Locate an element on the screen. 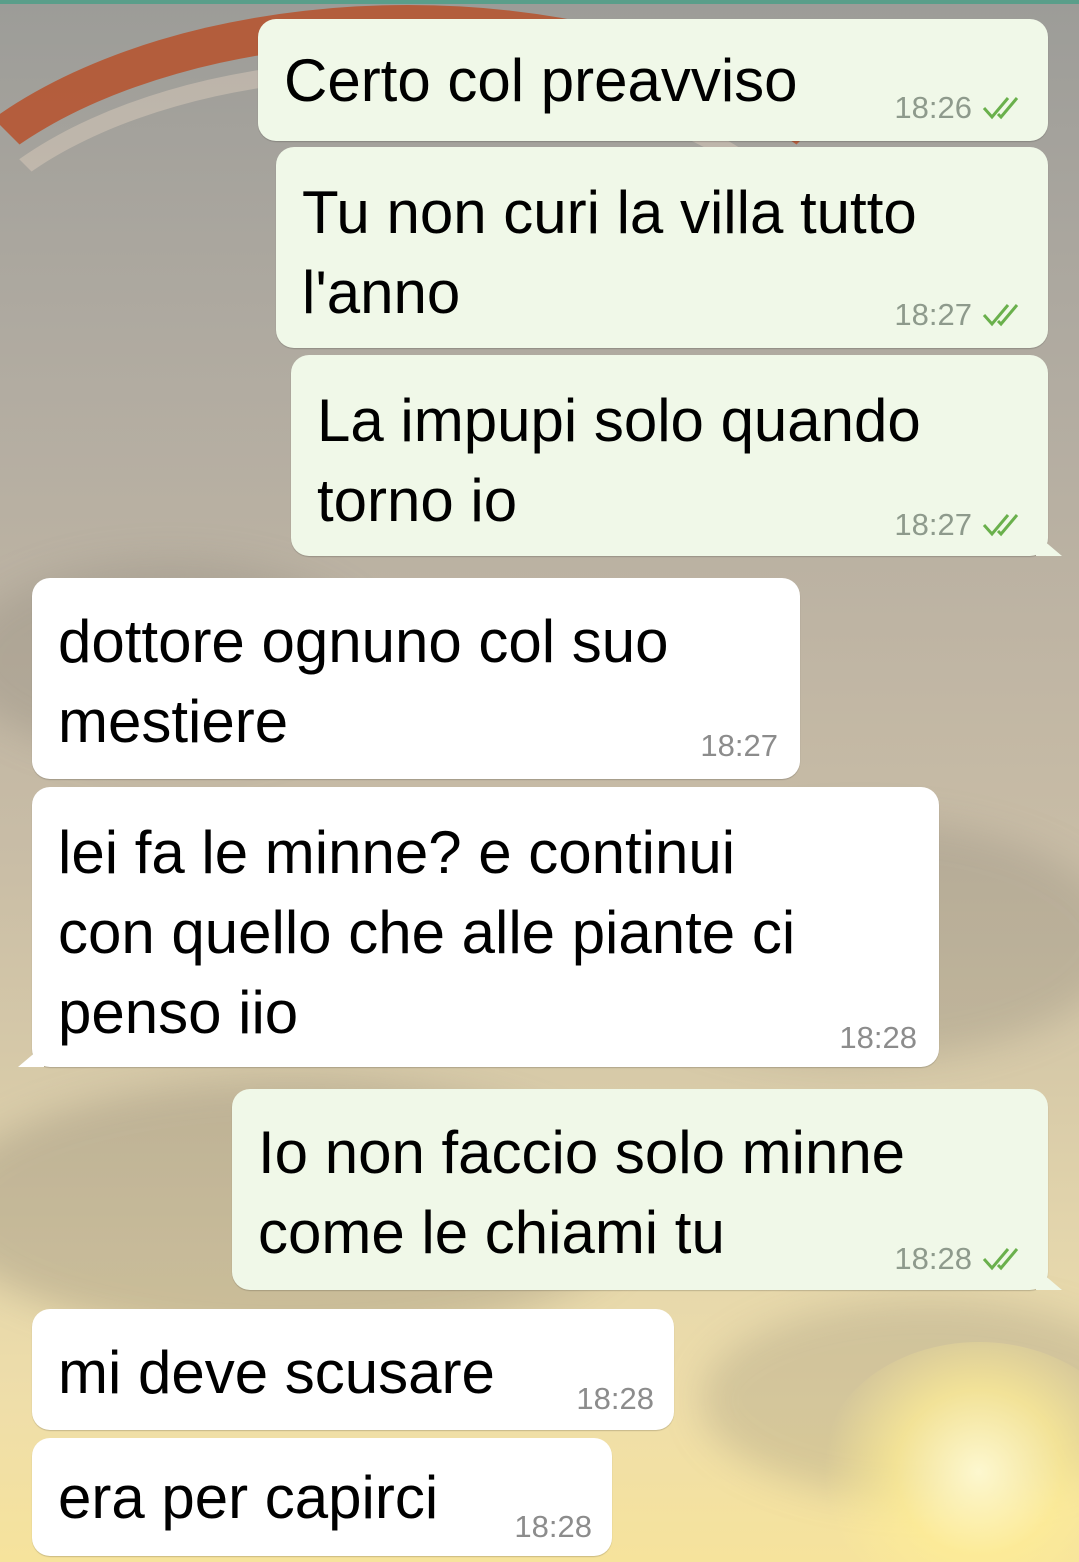 This screenshot has width=1079, height=1562. message-text-line: come le chiami tu is located at coordinates (491, 1232).